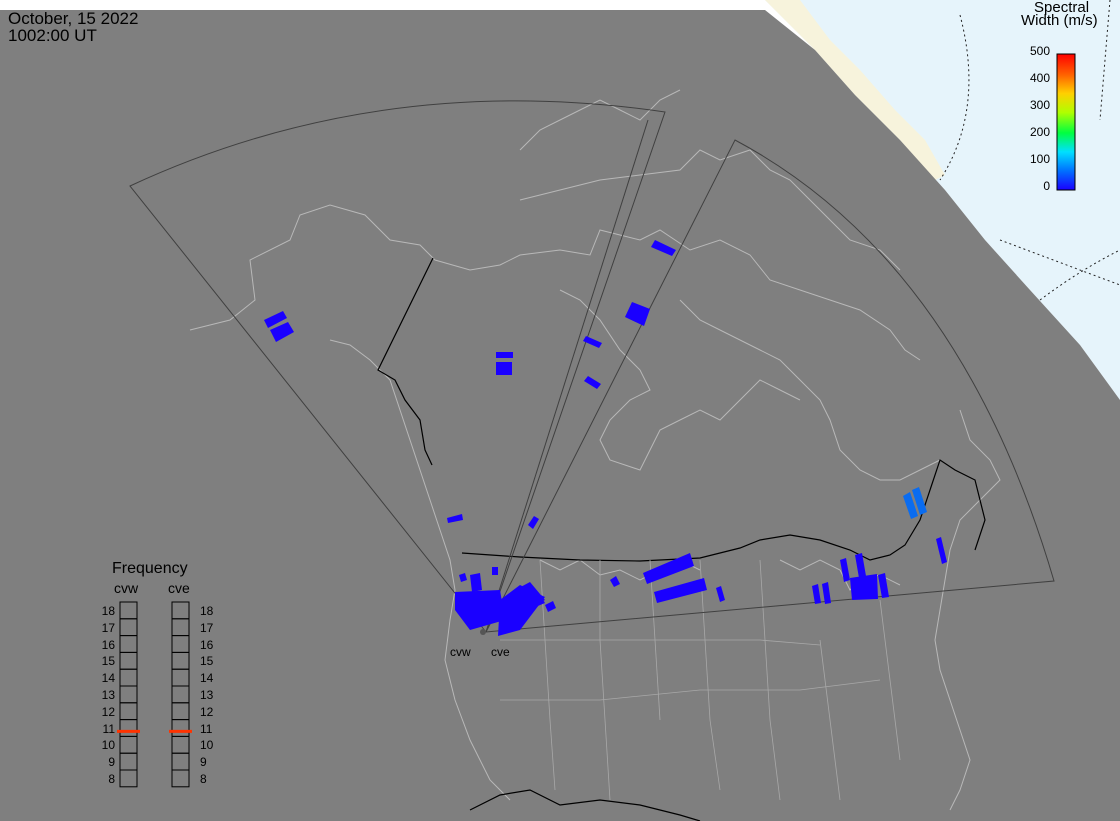  I want to click on radar-site-label-cvw: cvw, so click(460, 652).